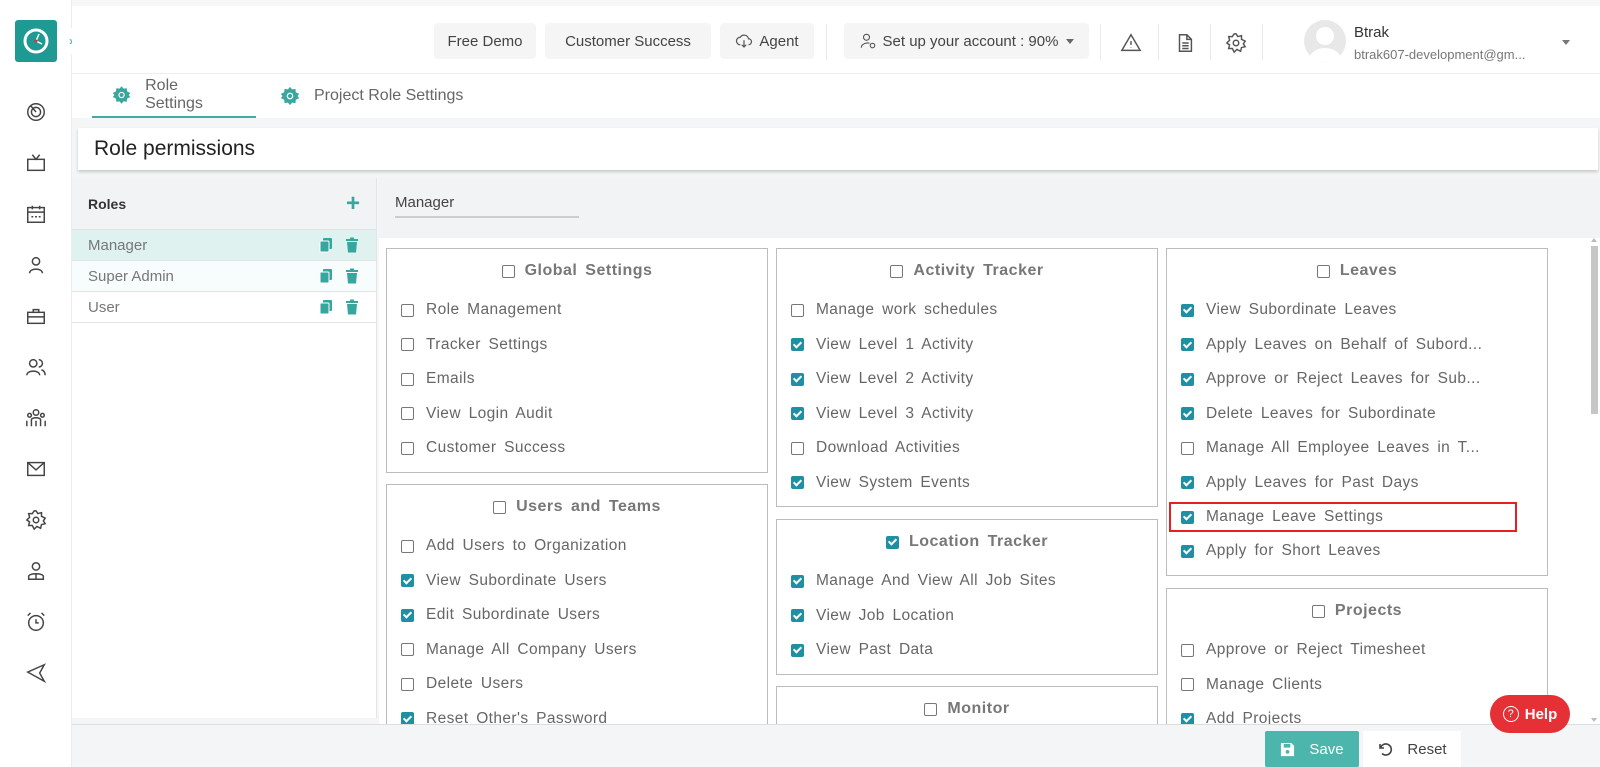 Image resolution: width=1600 pixels, height=767 pixels. Describe the element at coordinates (36, 163) in the screenshot. I see `tv-icon` at that location.